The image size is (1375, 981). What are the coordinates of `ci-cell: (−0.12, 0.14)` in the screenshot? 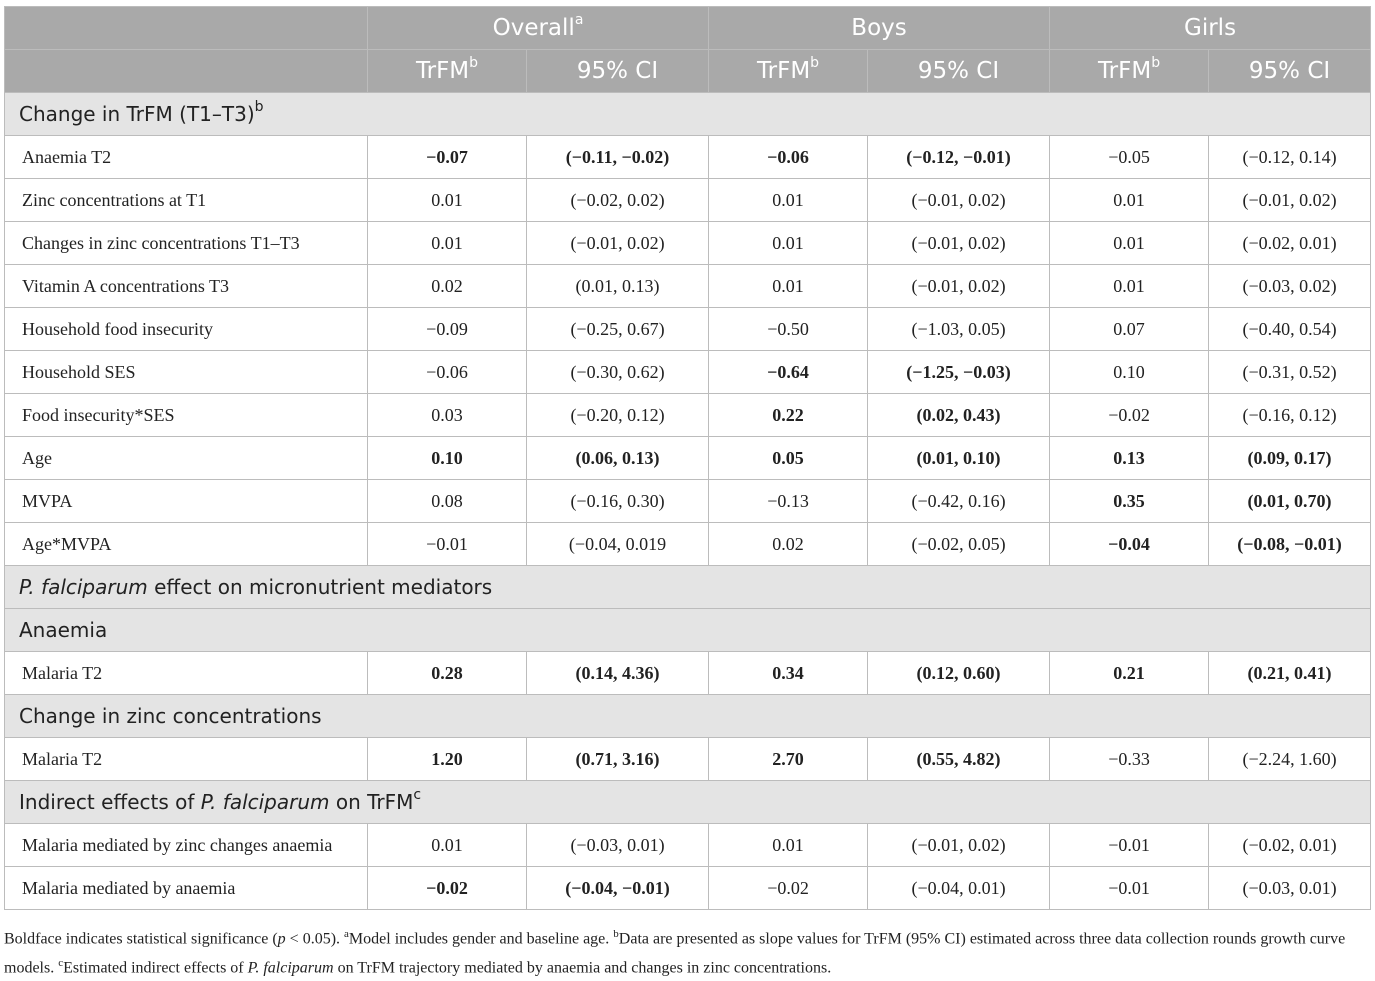 It's located at (1290, 157).